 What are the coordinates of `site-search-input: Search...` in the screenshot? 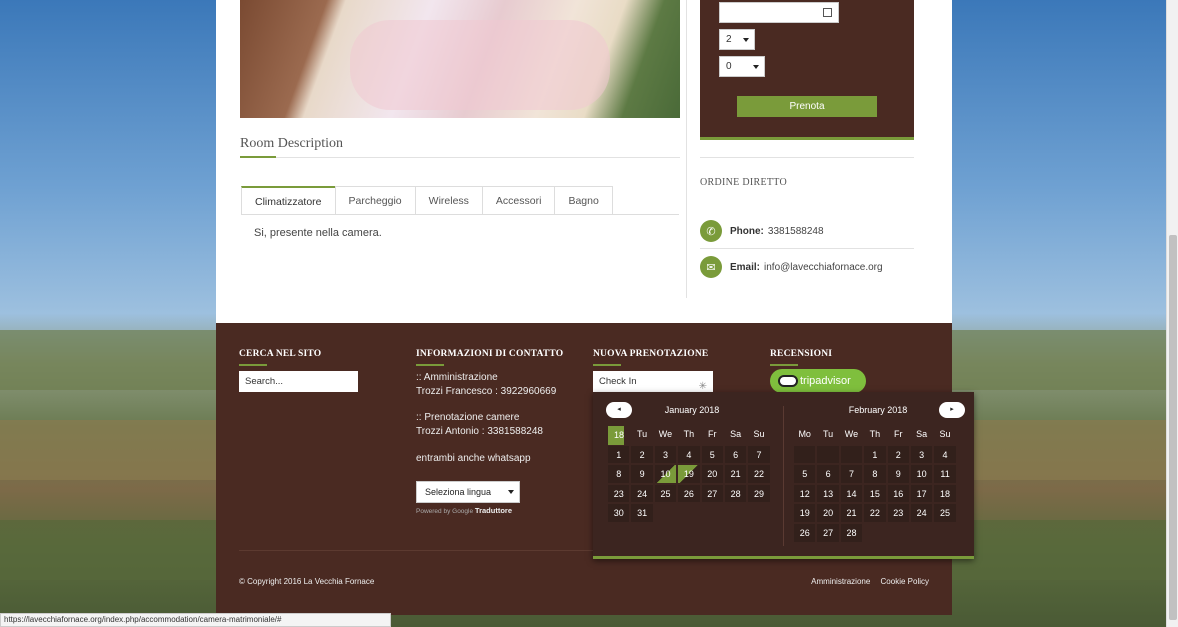 It's located at (298, 381).